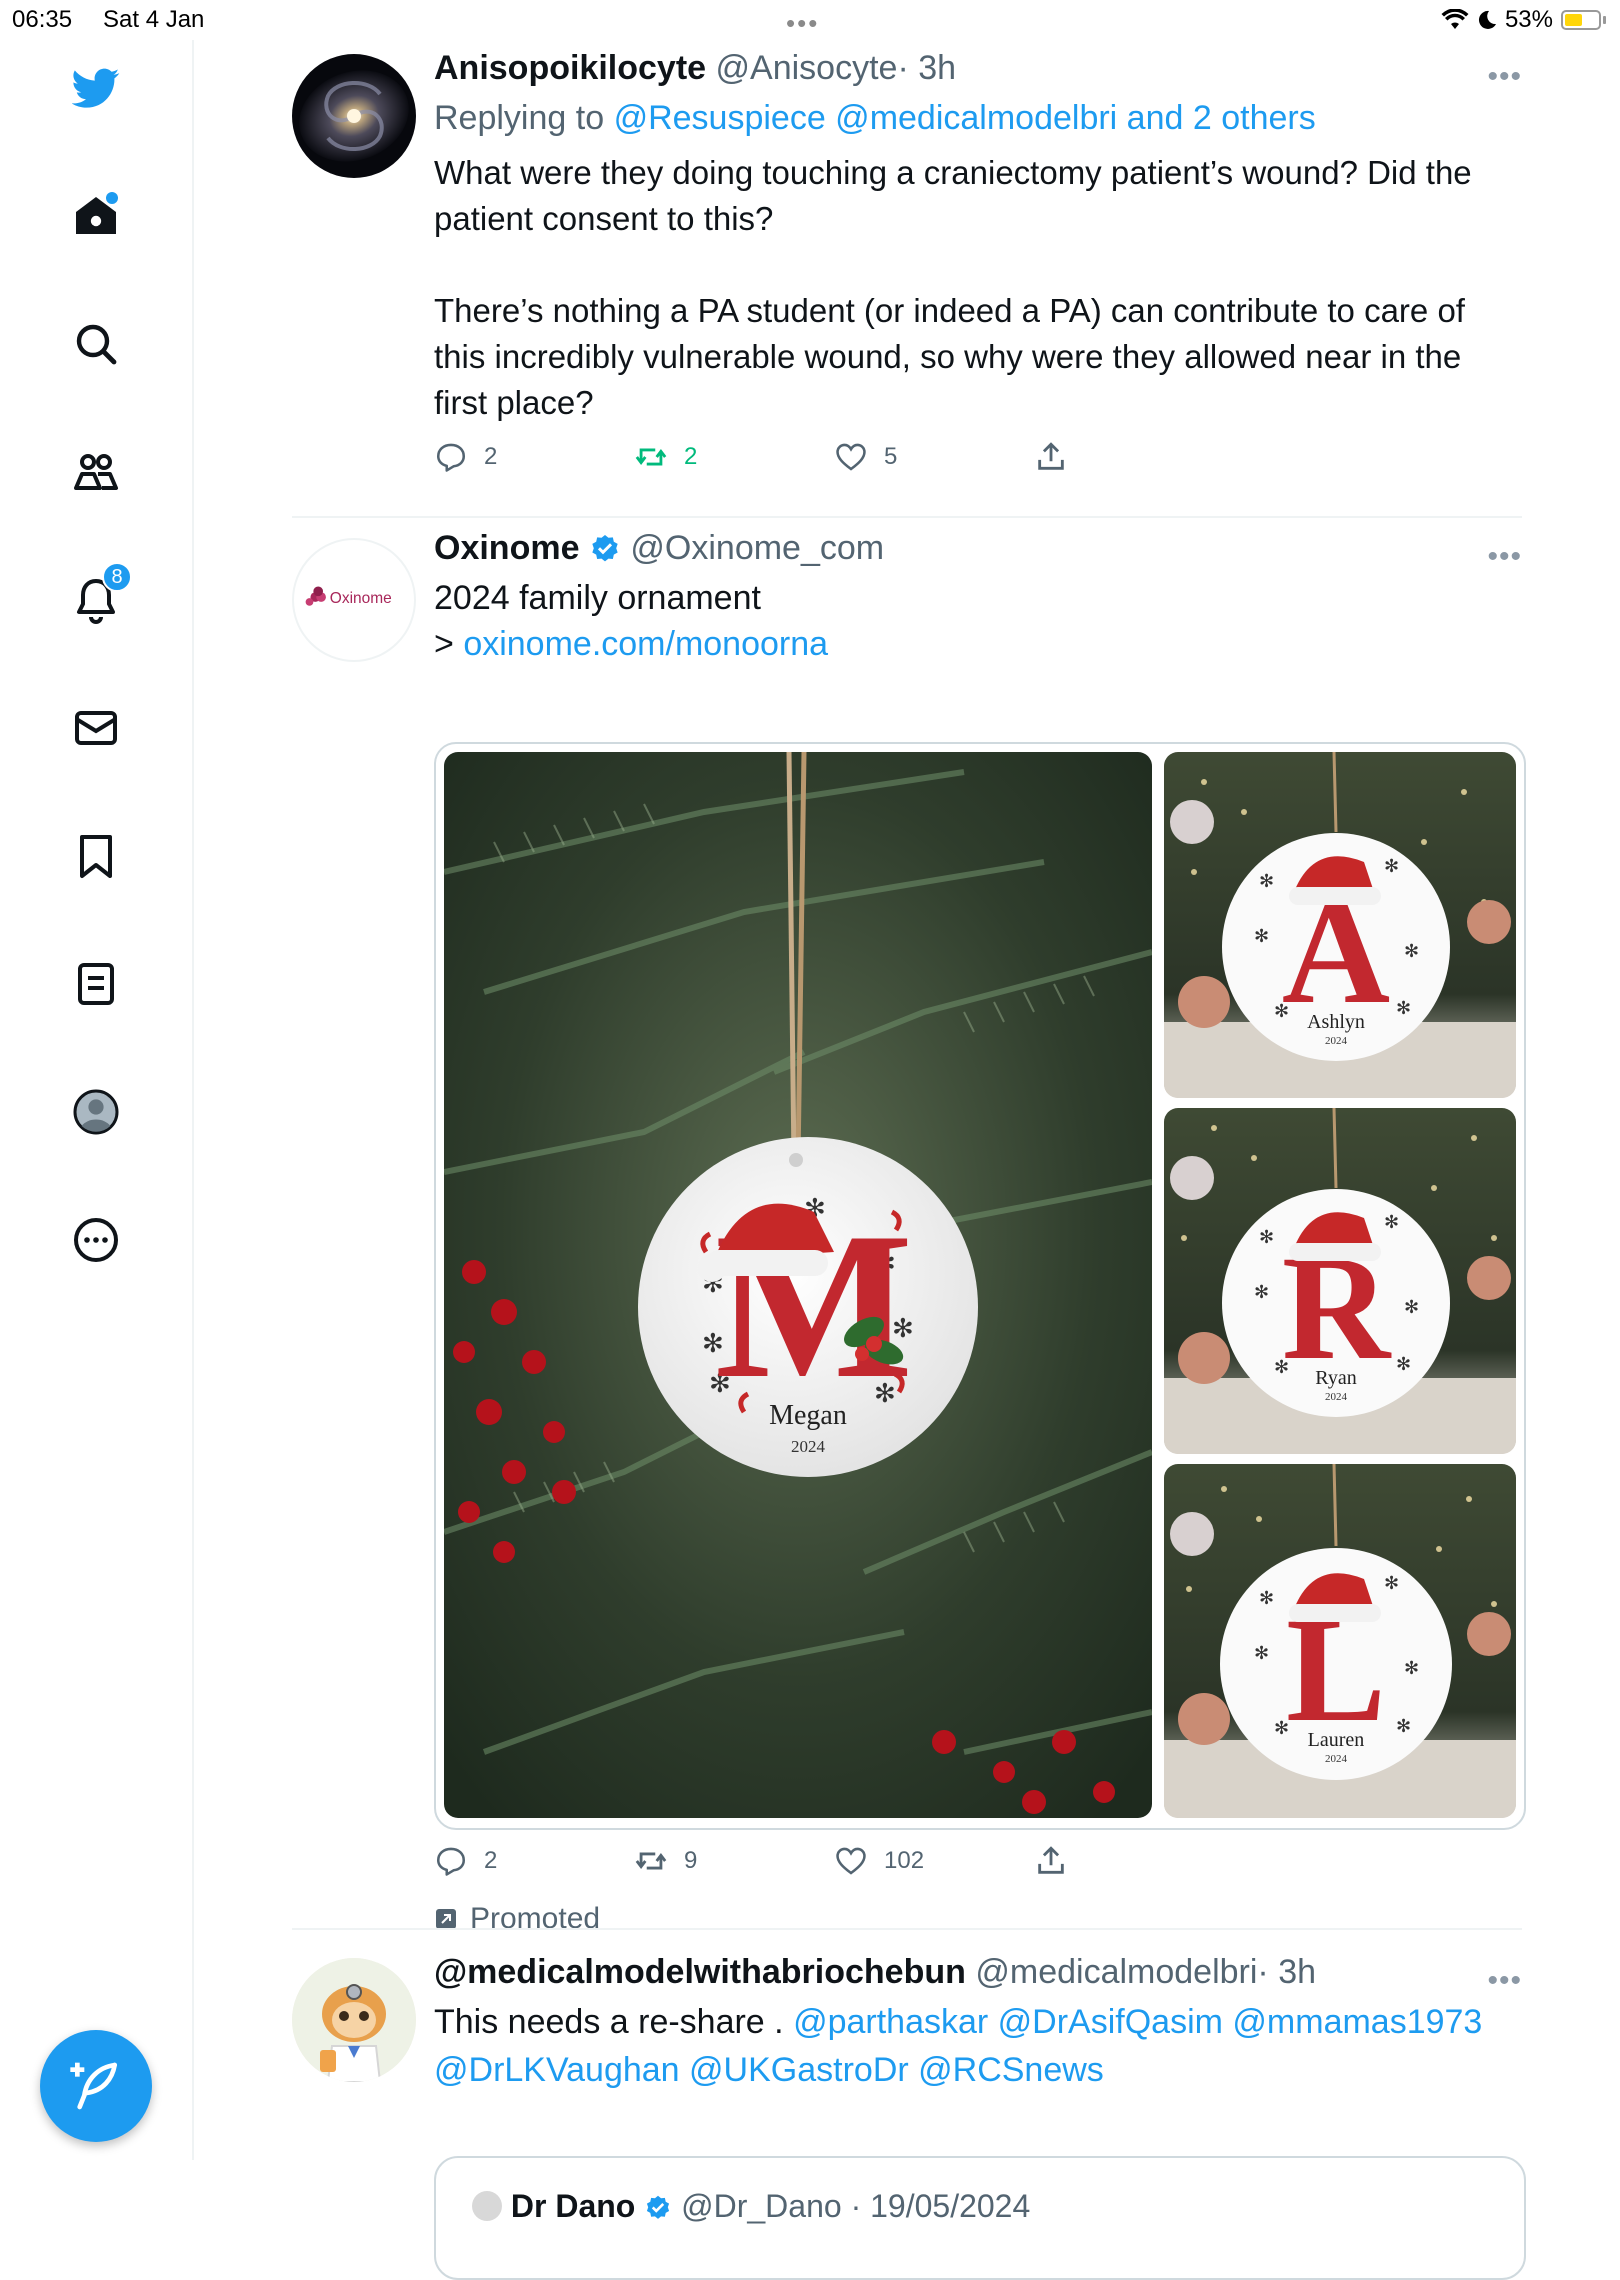 This screenshot has width=1620, height=2280. I want to click on status-time: 06:35, so click(42, 19).